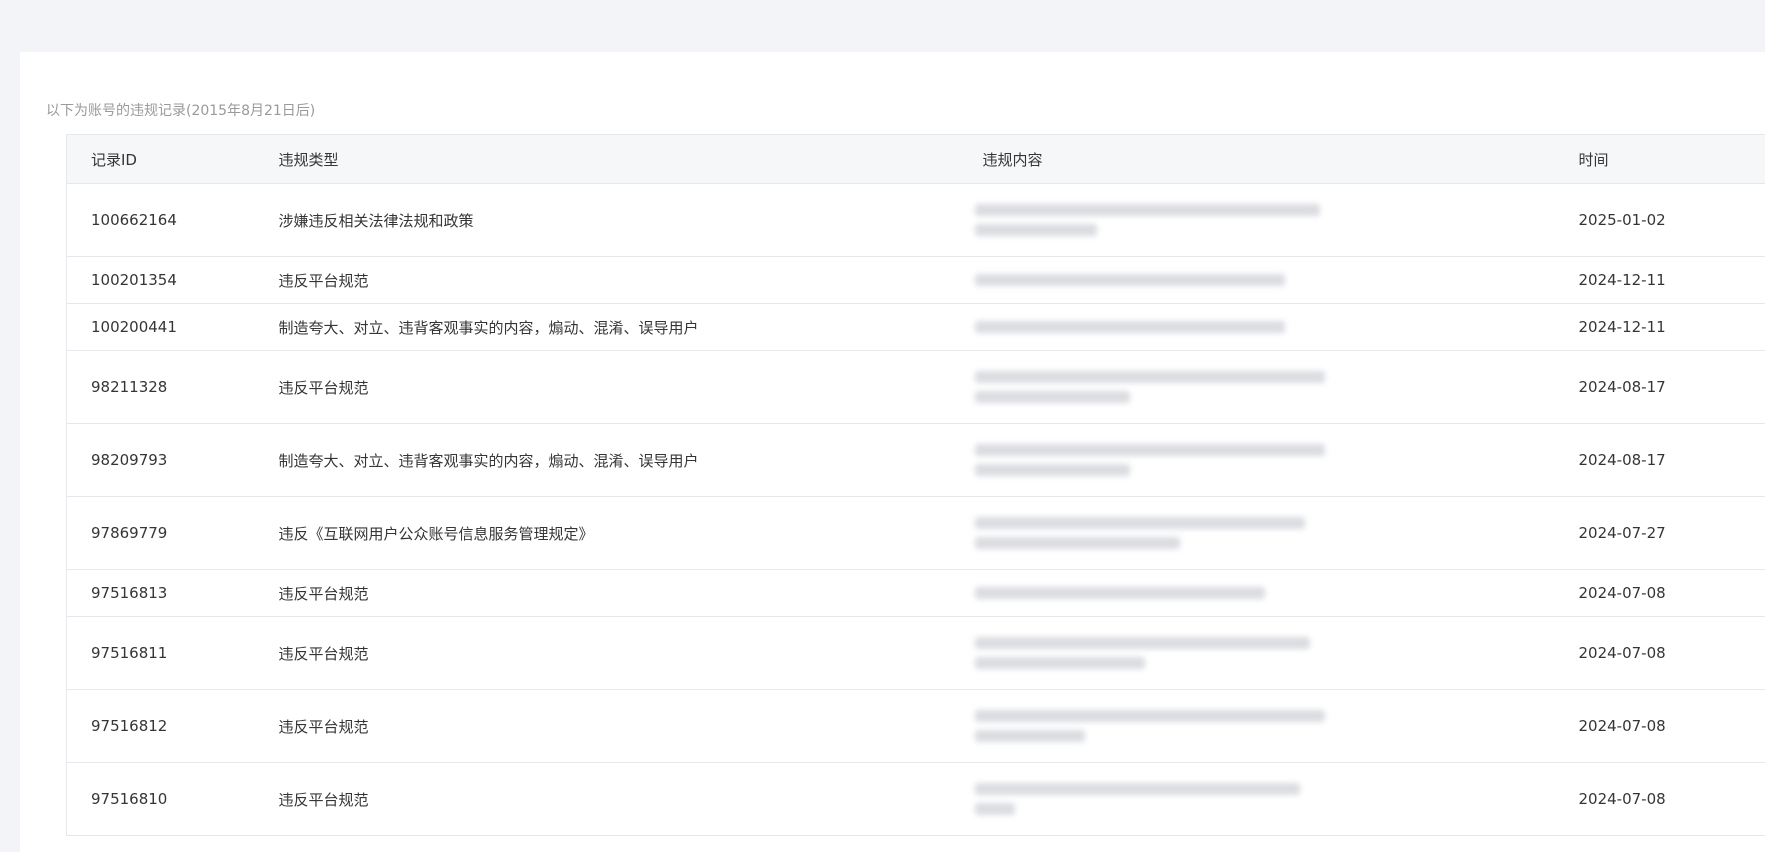  Describe the element at coordinates (181, 111) in the screenshot. I see `records-caption: 以下为账号的违规记录(2015年8月21日后)` at that location.